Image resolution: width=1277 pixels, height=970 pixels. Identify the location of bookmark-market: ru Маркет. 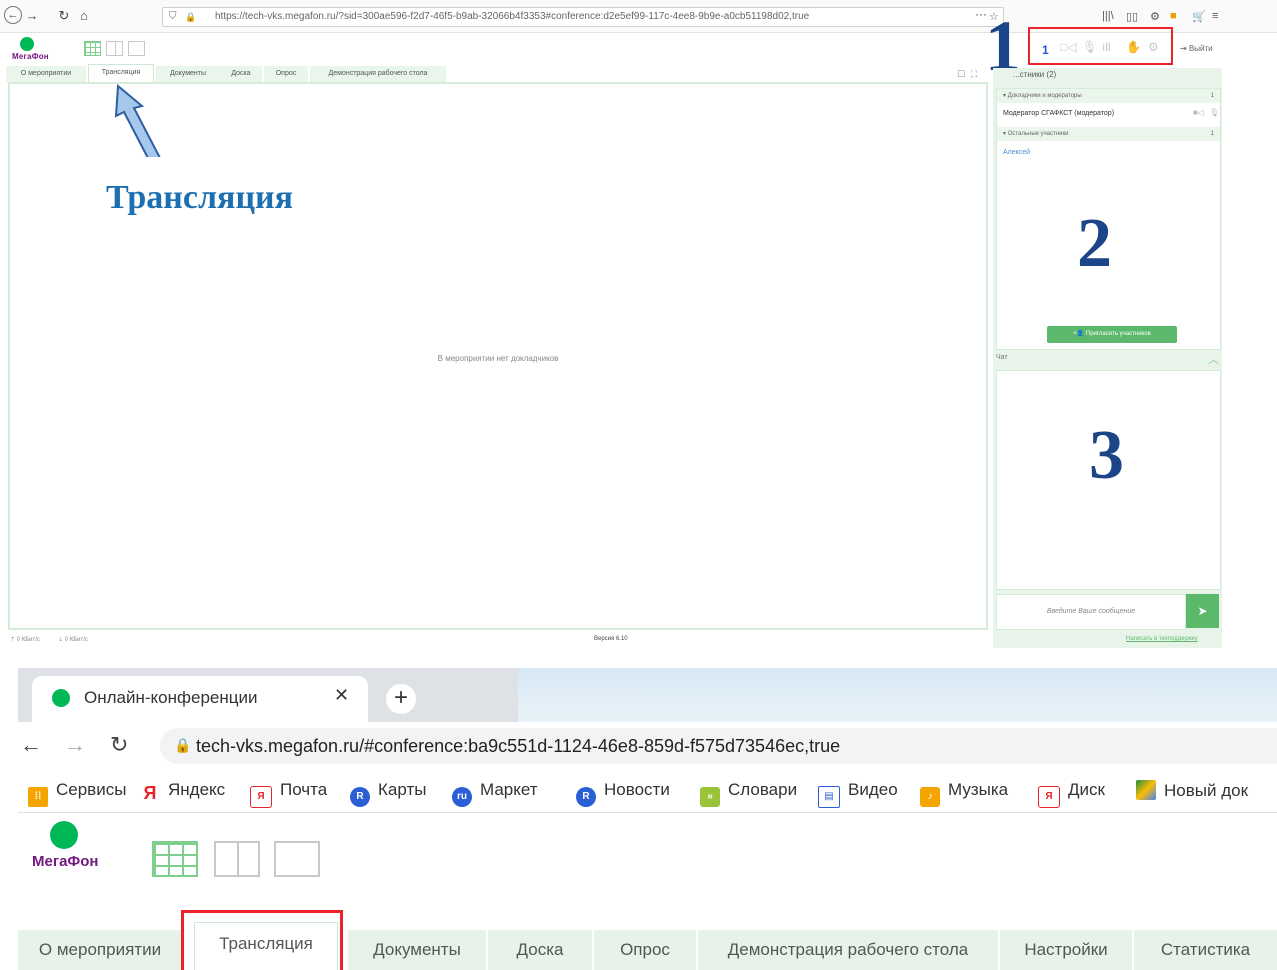
(495, 793).